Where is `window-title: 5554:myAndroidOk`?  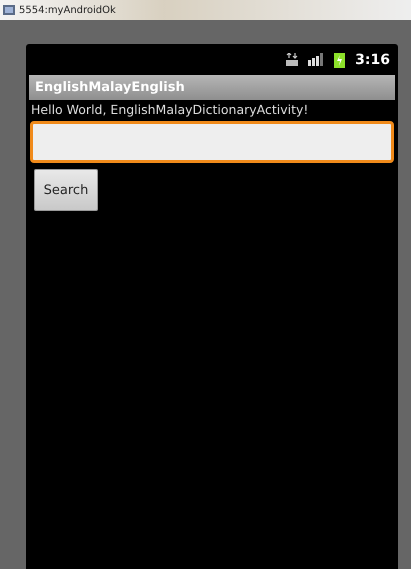
window-title: 5554:myAndroidOk is located at coordinates (67, 10).